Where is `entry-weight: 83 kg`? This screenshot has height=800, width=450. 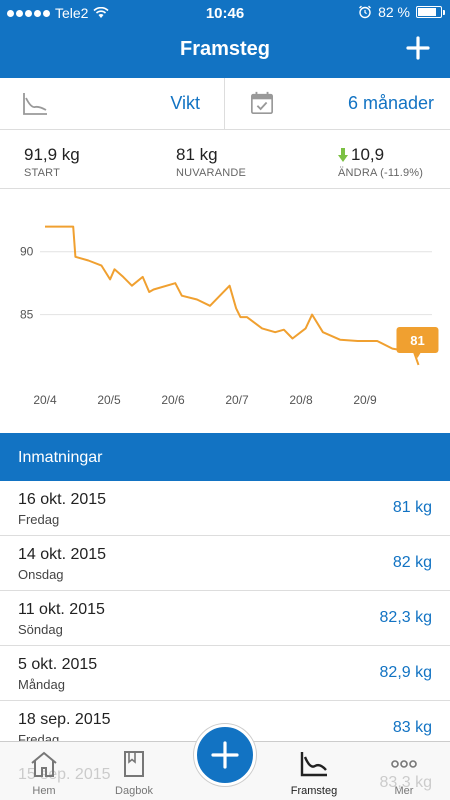
entry-weight: 83 kg is located at coordinates (412, 727).